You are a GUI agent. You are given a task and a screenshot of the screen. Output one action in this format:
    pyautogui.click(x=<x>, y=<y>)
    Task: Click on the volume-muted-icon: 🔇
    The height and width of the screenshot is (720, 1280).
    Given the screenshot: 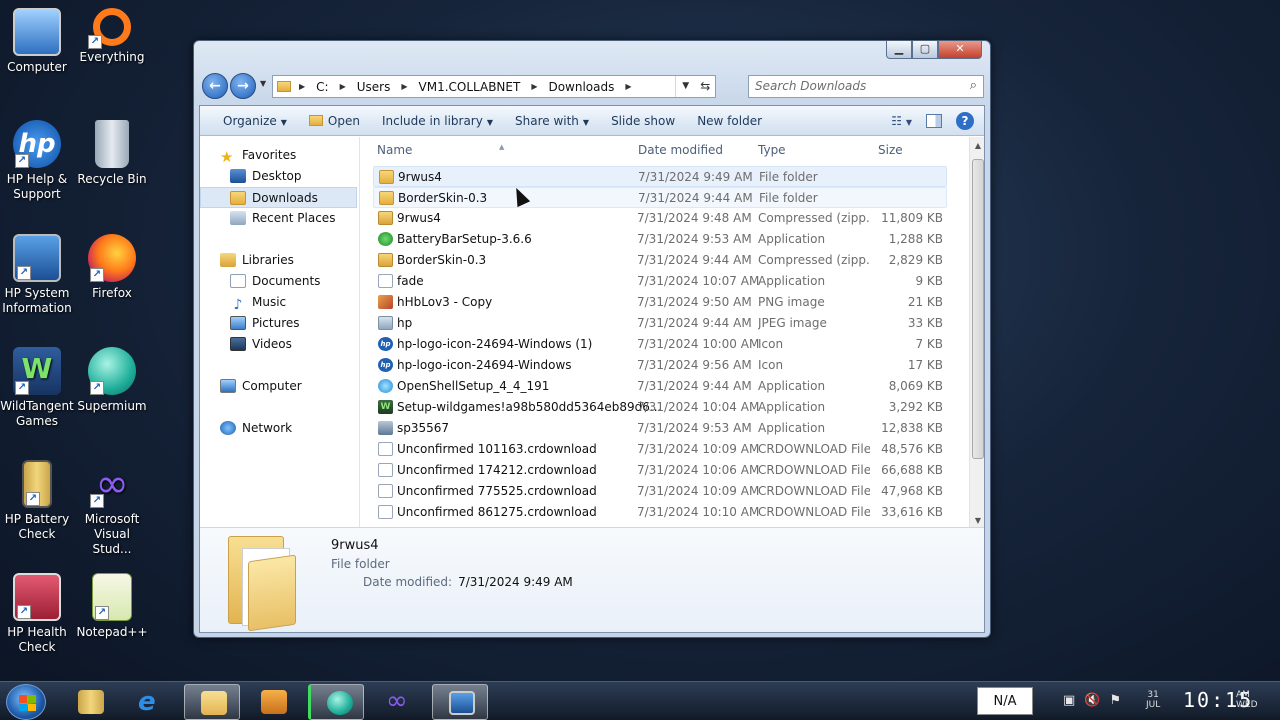 What is the action you would take?
    pyautogui.click(x=1092, y=700)
    